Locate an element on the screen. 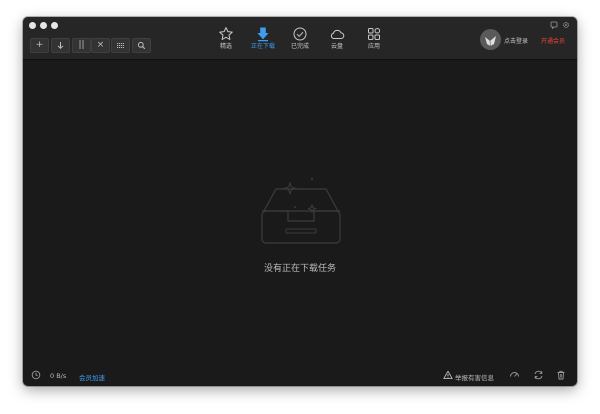 The width and height of the screenshot is (600, 414). star-icon is located at coordinates (226, 33).